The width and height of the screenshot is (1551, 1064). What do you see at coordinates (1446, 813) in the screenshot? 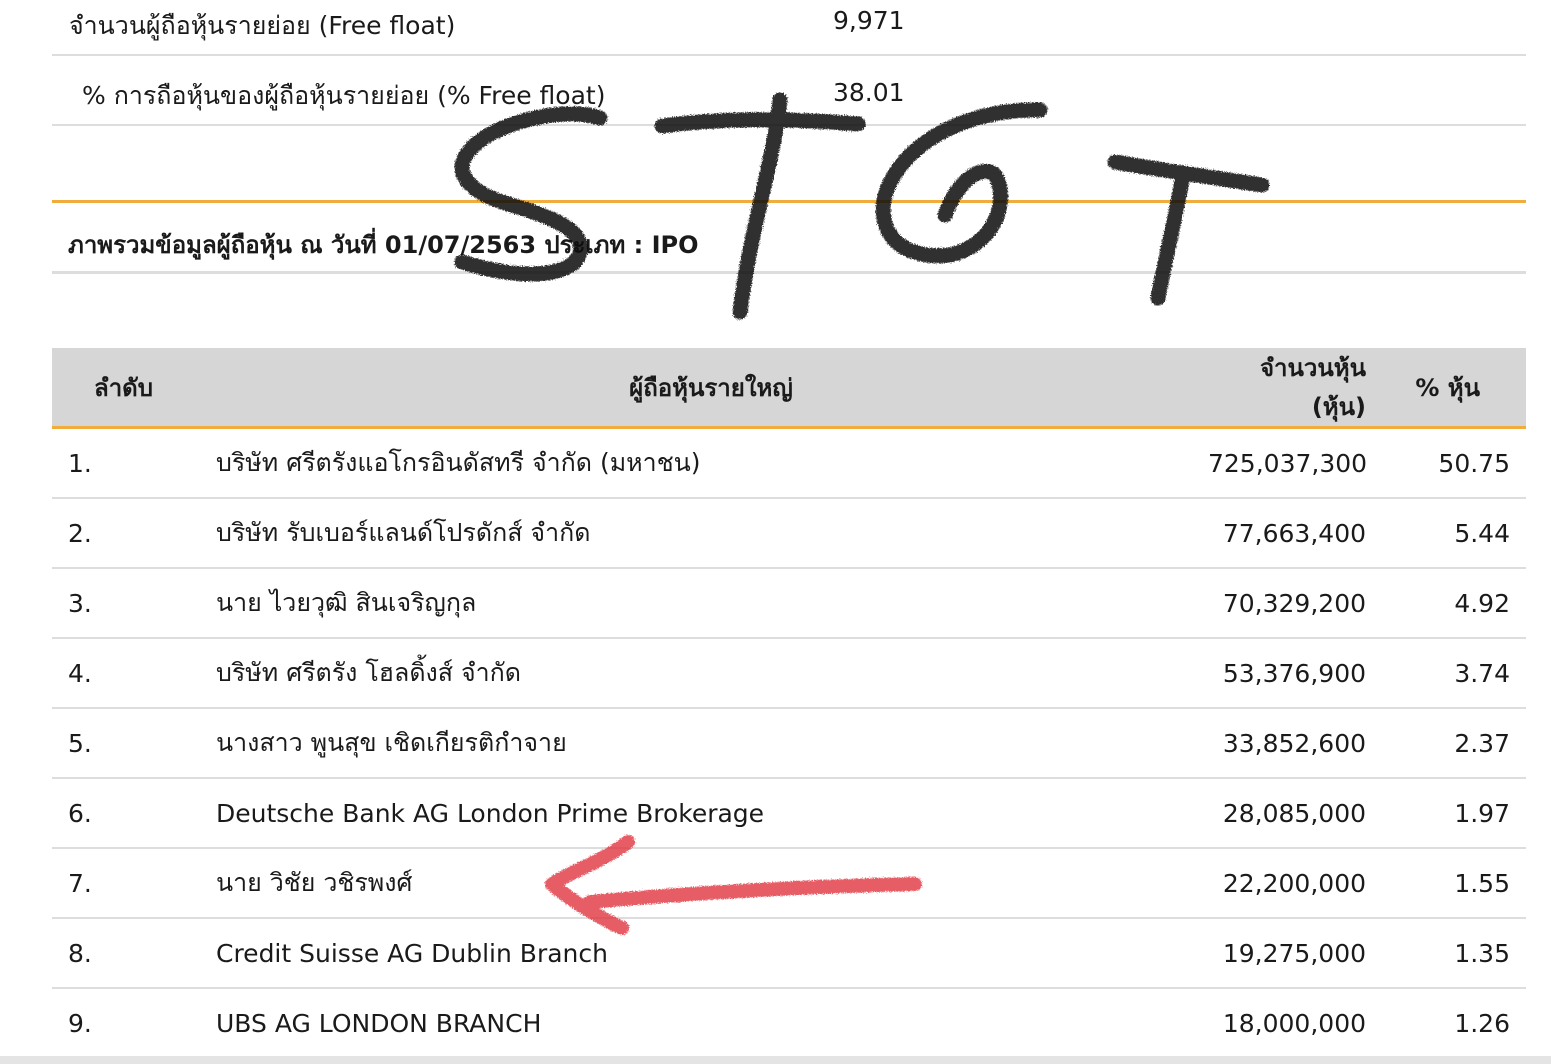
I see `row-pct: 1.97` at bounding box center [1446, 813].